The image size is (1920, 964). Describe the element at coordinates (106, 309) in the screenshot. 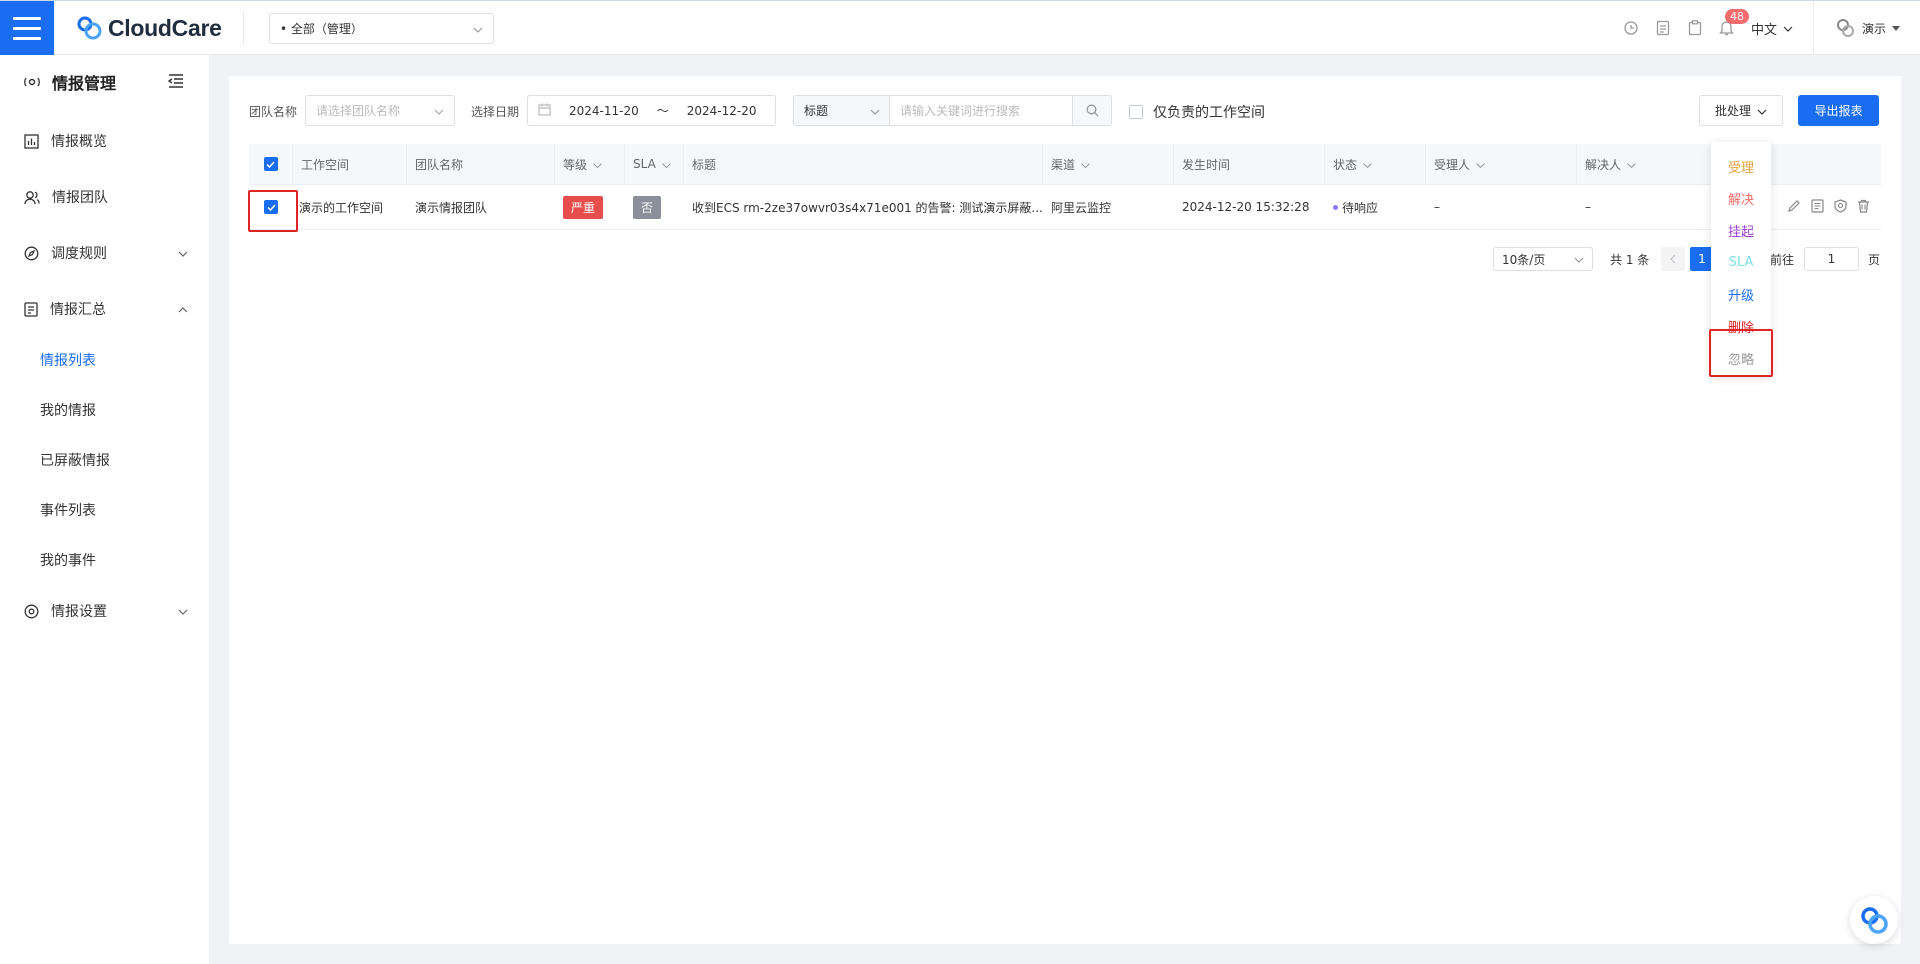

I see `sidebar-item-intel-summary: 情报汇总` at that location.